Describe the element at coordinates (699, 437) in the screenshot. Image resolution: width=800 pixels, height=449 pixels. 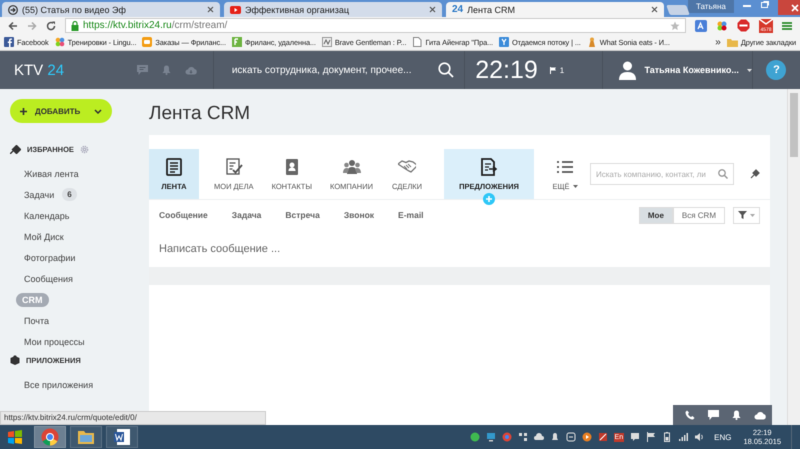
I see `speaker-icon` at that location.